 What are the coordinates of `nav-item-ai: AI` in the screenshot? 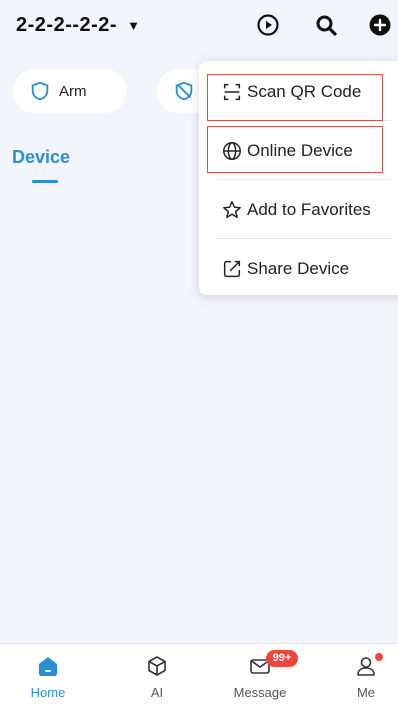 It's located at (157, 674).